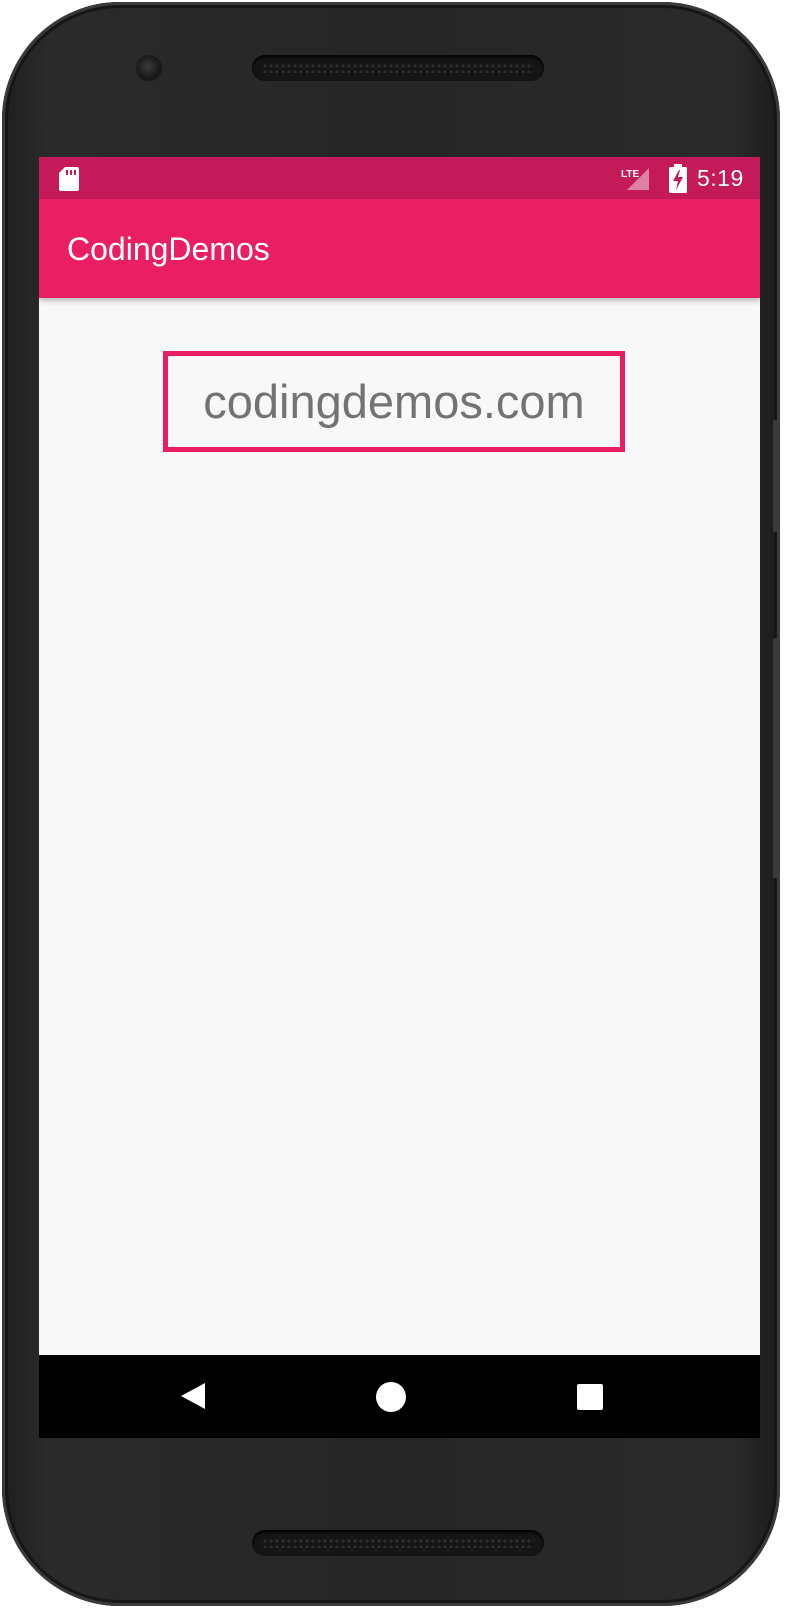  Describe the element at coordinates (678, 178) in the screenshot. I see `battery-charging-icon` at that location.